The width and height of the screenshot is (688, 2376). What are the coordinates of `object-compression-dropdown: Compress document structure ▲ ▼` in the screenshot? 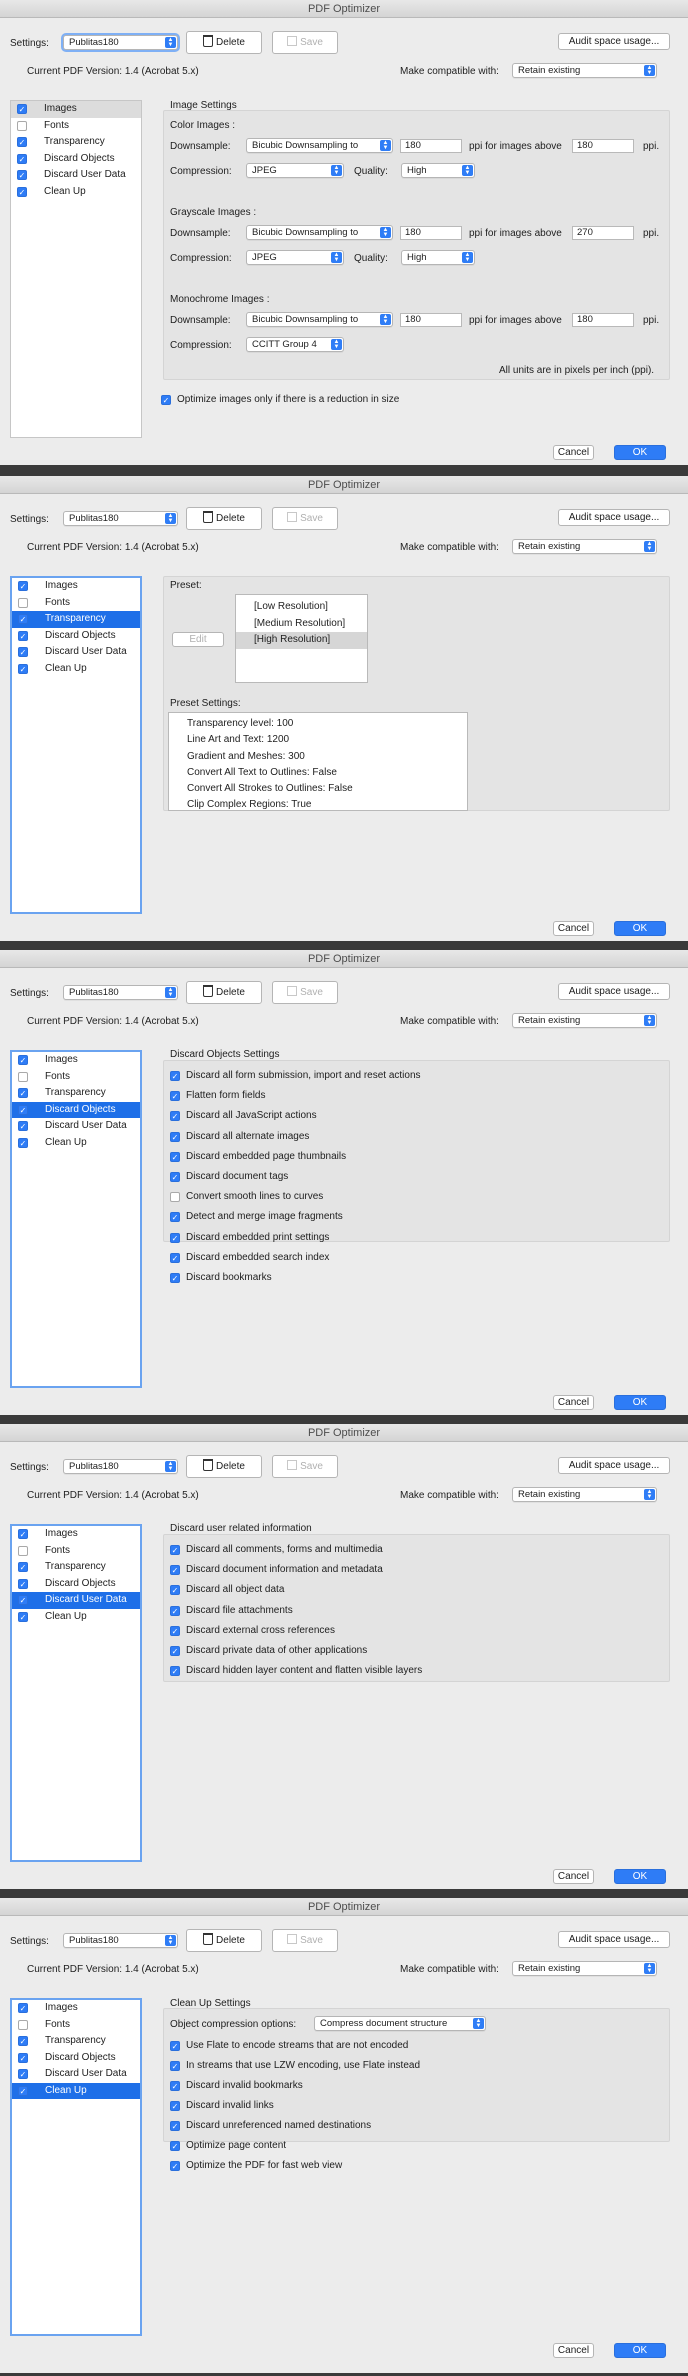 It's located at (400, 2023).